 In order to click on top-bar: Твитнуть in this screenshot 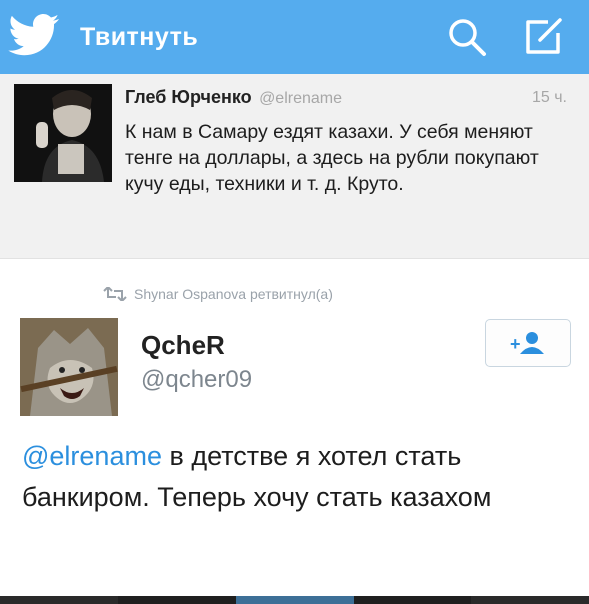, I will do `click(294, 37)`.